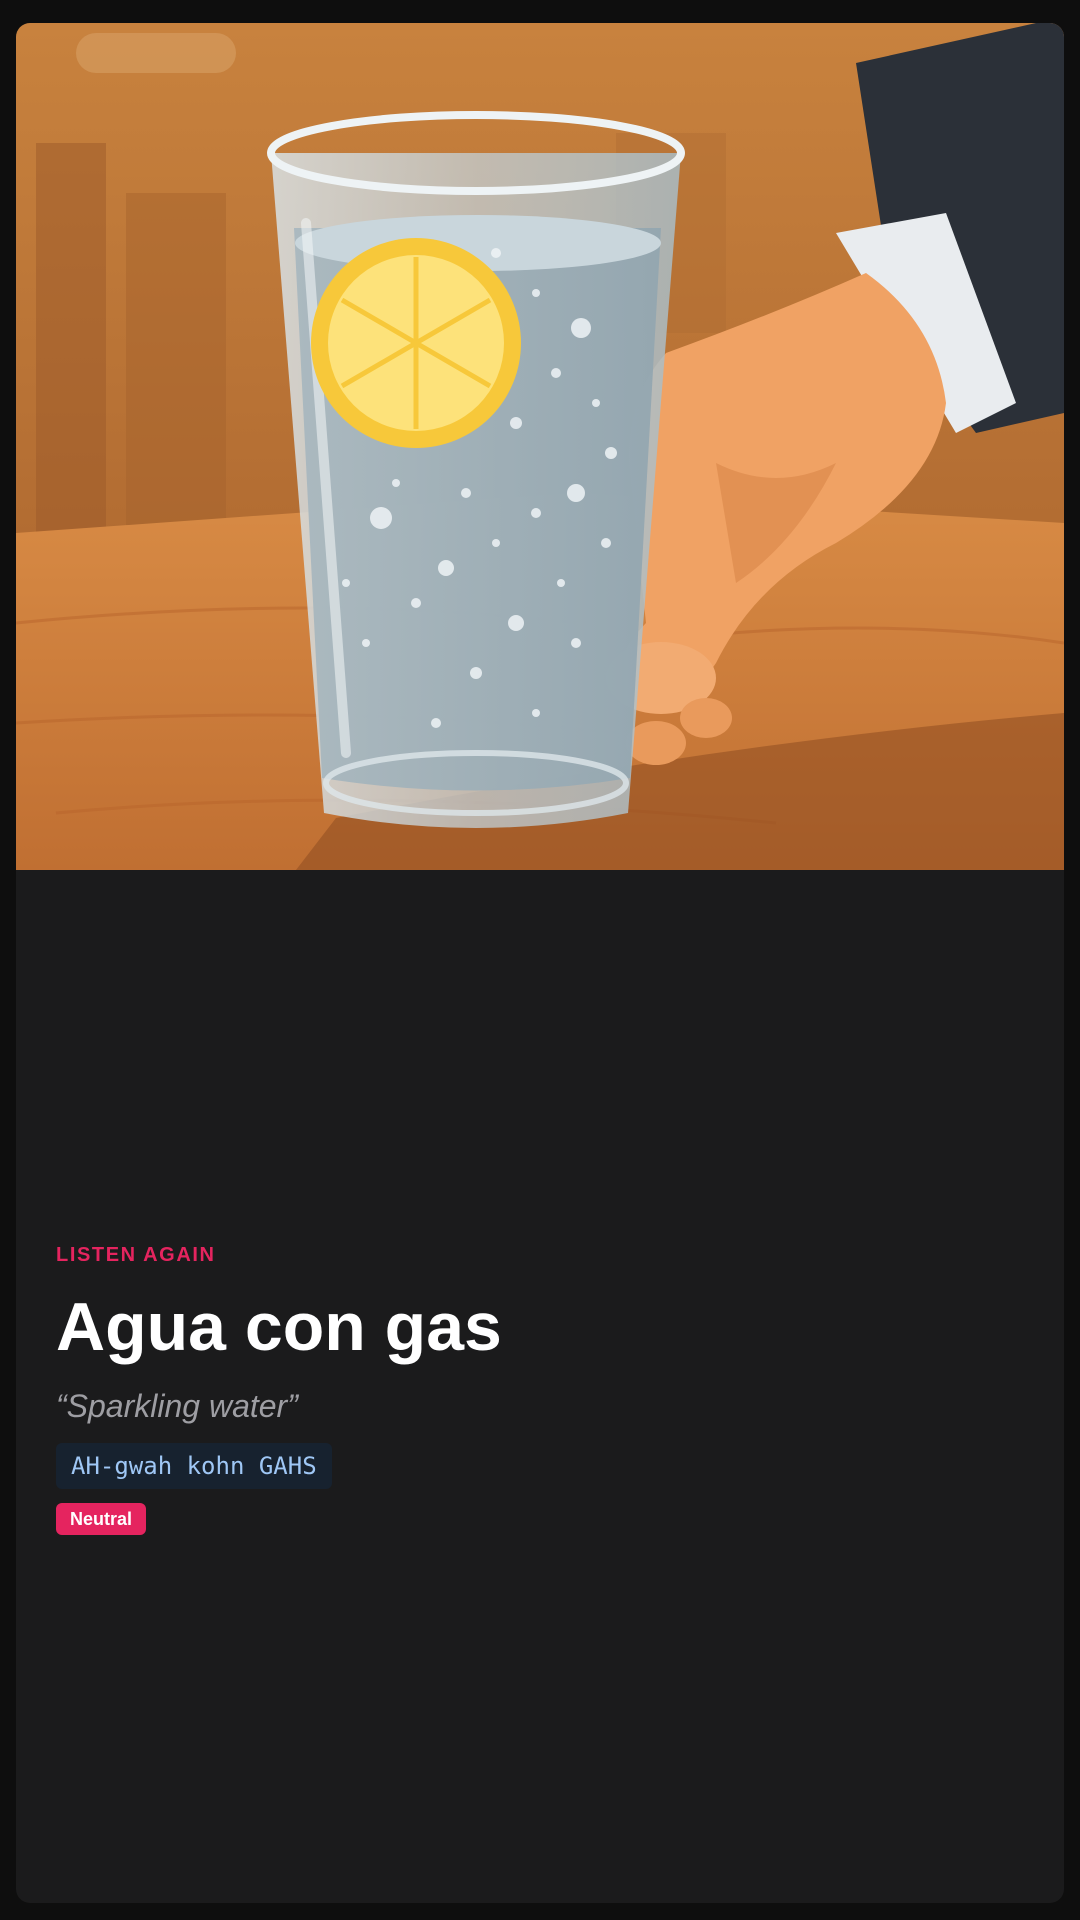  What do you see at coordinates (177, 1406) in the screenshot?
I see `translation-text: “Sparkling water”` at bounding box center [177, 1406].